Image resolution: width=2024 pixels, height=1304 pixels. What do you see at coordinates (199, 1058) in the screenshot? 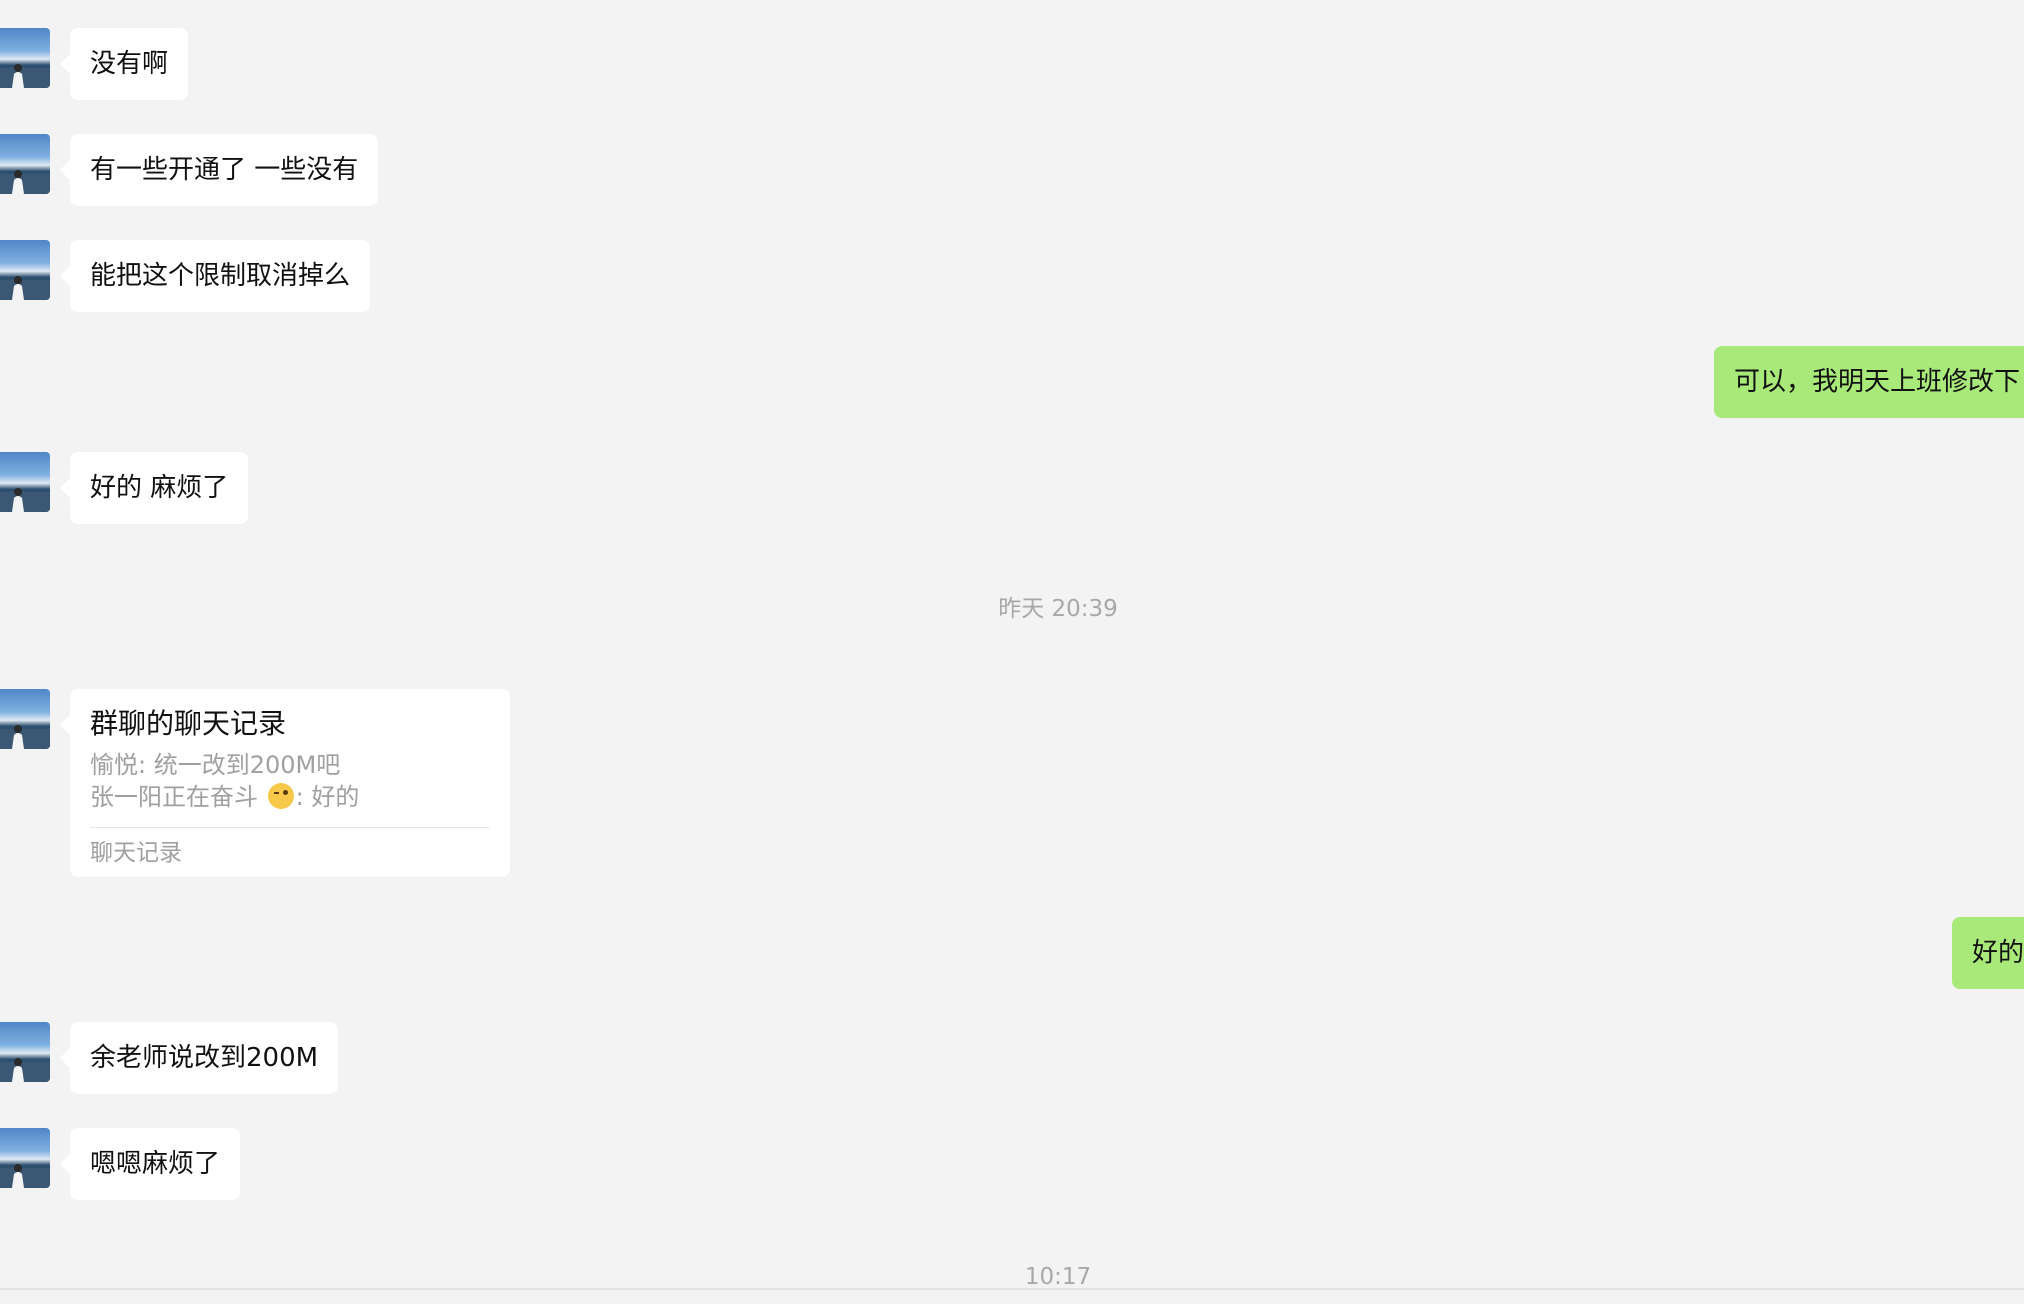
I see `incoming-message: 余老师说改到200M` at bounding box center [199, 1058].